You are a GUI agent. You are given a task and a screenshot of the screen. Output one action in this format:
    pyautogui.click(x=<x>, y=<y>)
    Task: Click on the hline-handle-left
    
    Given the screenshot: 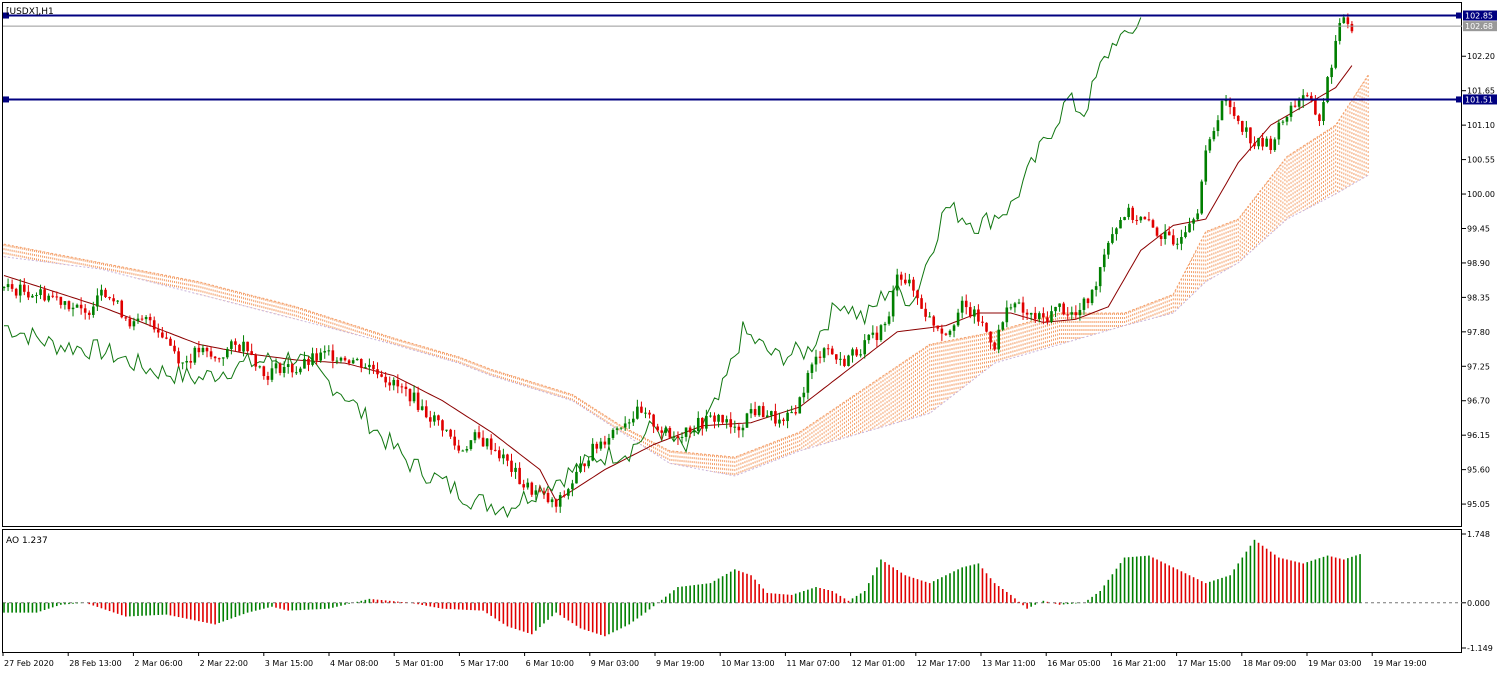 What is the action you would take?
    pyautogui.click(x=6, y=99)
    